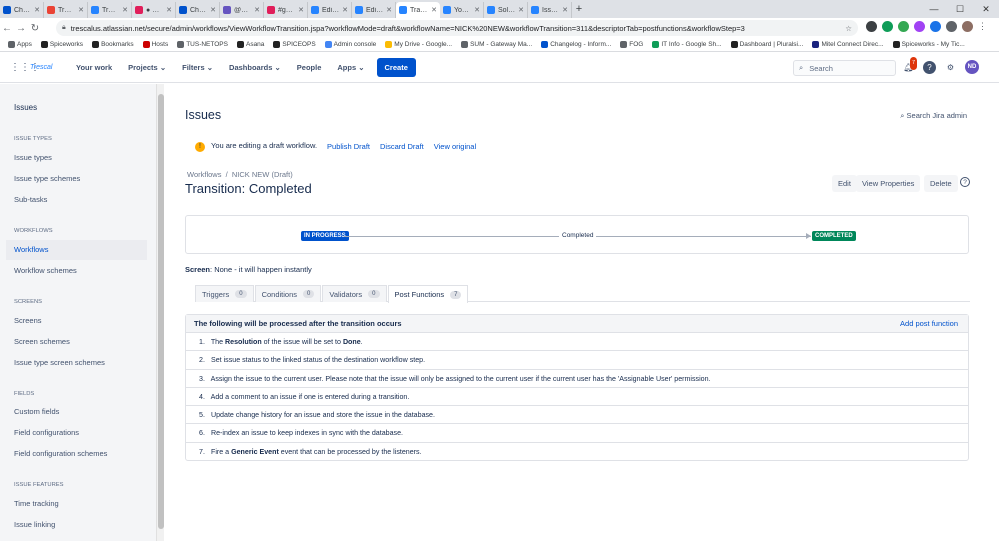 The image size is (999, 541). Describe the element at coordinates (262, 174) in the screenshot. I see `breadcrumb-current: NICK NEW (Draft)` at that location.